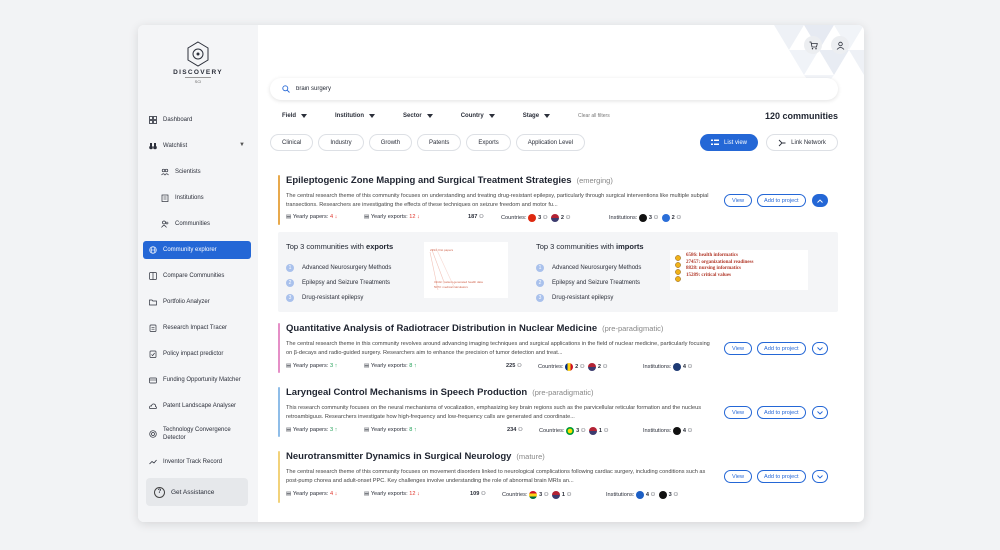  I want to click on chip-industry: Industry, so click(341, 142).